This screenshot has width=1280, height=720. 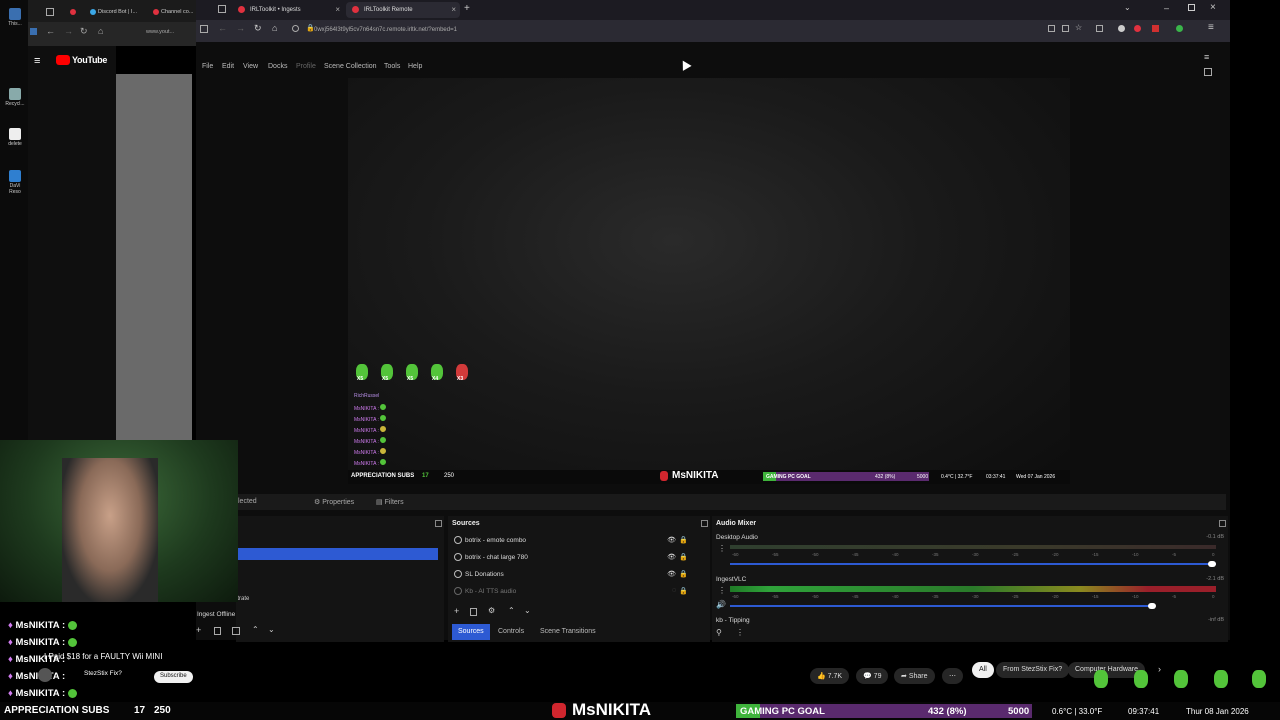 I want to click on menu-file: File, so click(x=207, y=66).